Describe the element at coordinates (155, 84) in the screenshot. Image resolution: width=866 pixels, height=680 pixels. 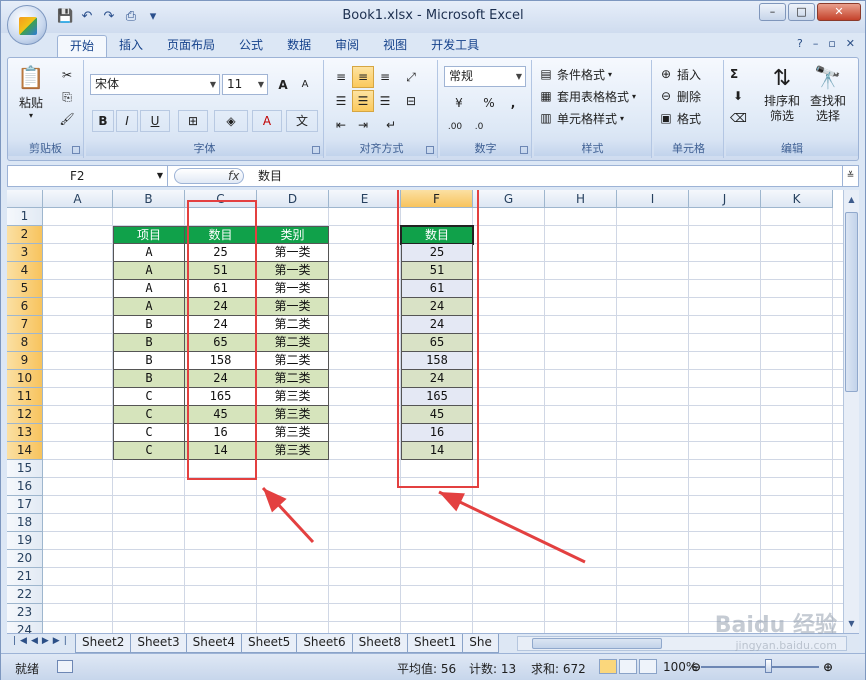
I see `font-name-select: 宋体 ▼` at that location.